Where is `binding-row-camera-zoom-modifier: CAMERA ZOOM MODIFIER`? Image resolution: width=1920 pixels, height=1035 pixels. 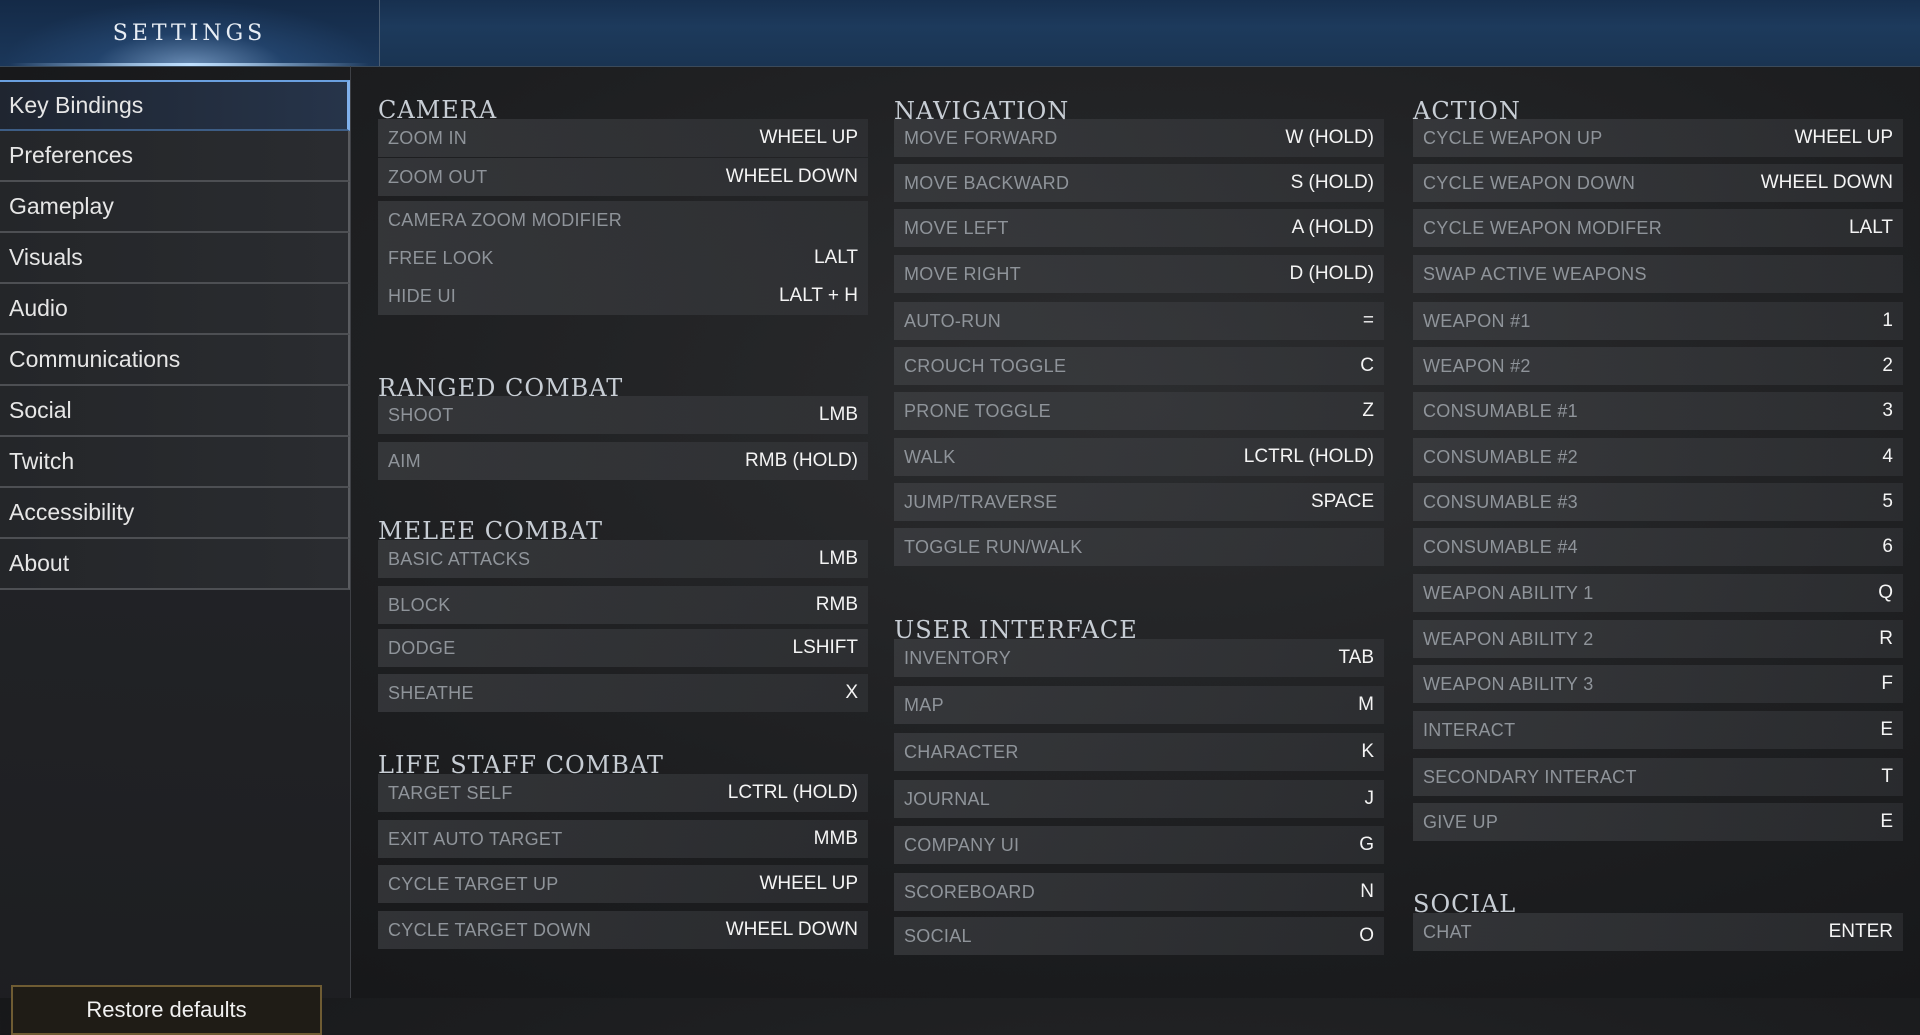
binding-row-camera-zoom-modifier: CAMERA ZOOM MODIFIER is located at coordinates (623, 220).